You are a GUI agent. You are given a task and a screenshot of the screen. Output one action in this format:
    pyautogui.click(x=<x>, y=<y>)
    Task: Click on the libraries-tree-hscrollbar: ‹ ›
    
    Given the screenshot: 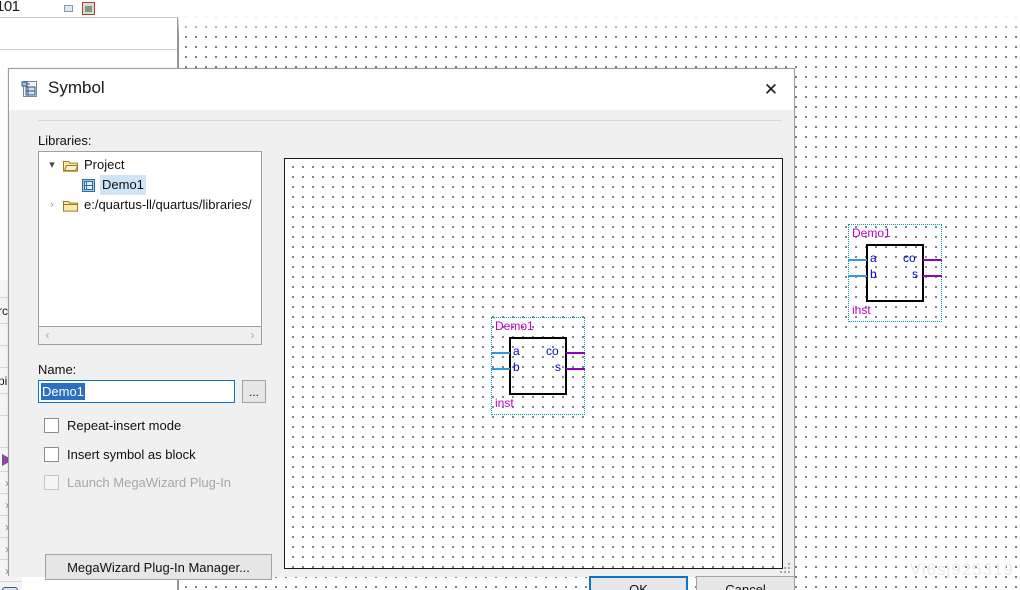 What is the action you would take?
    pyautogui.click(x=150, y=336)
    